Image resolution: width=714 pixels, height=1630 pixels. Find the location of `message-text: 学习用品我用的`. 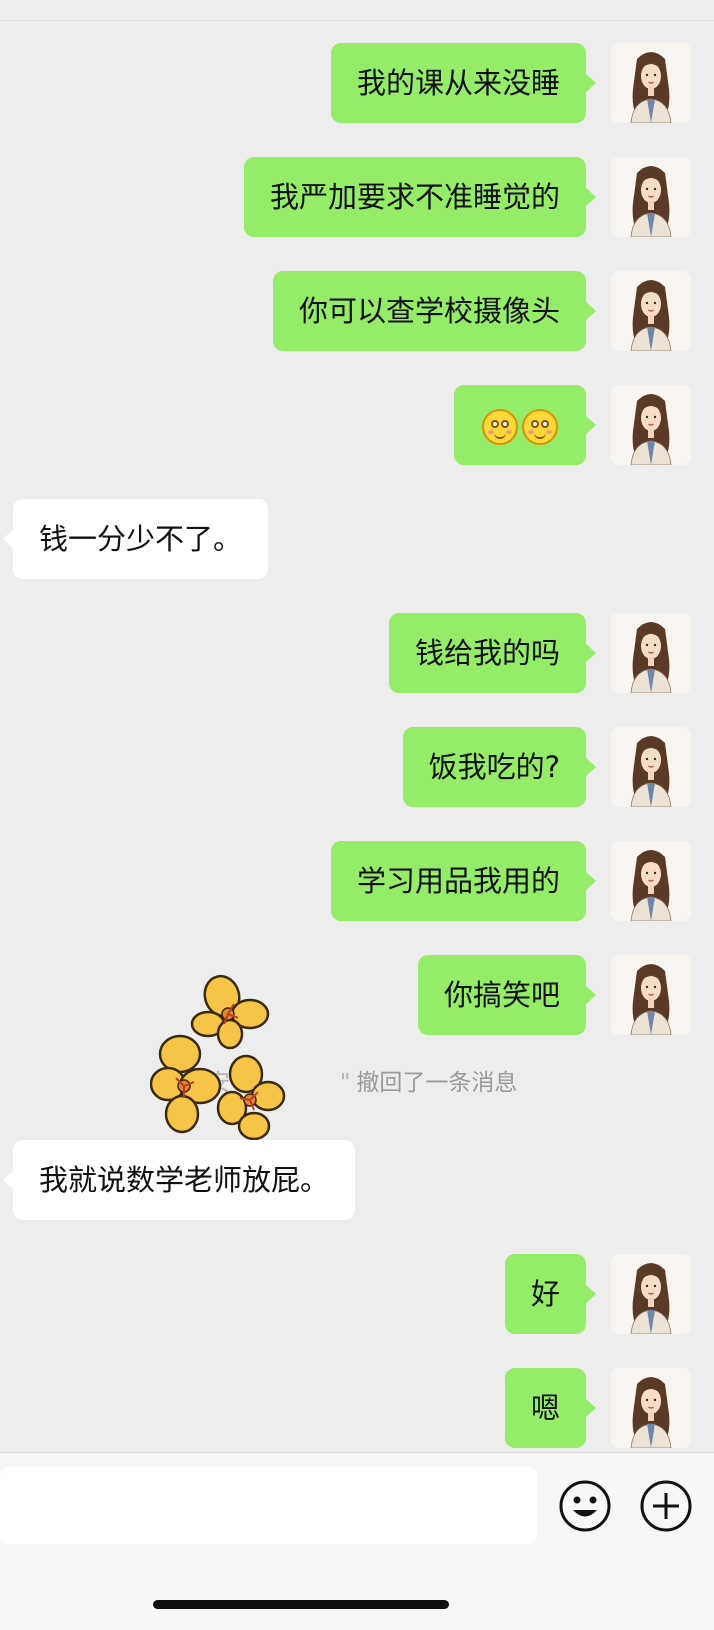

message-text: 学习用品我用的 is located at coordinates (458, 881).